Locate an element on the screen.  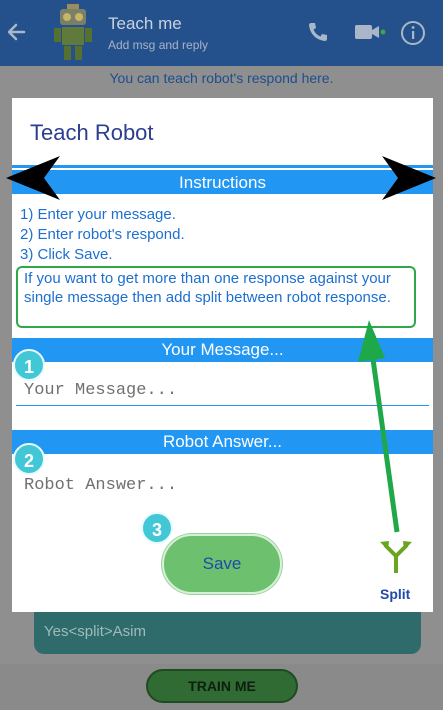
right-pointer-arrow-icon is located at coordinates (409, 178).